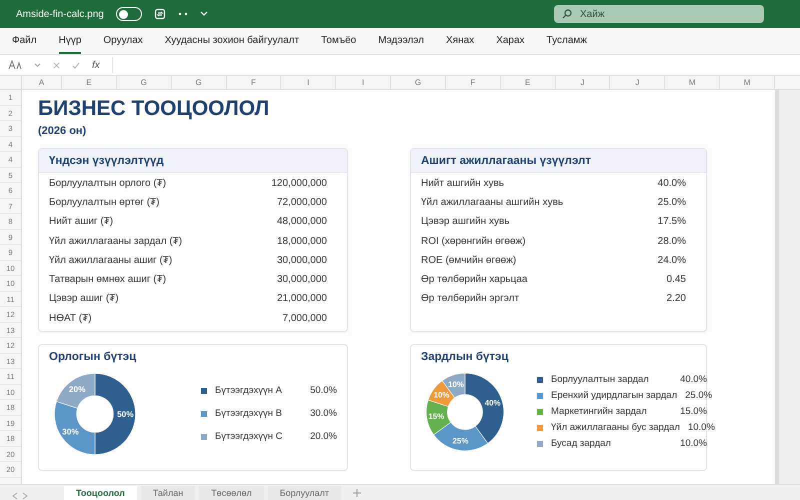 The height and width of the screenshot is (500, 800). Describe the element at coordinates (460, 441) in the screenshot. I see `data-label: 25%` at that location.